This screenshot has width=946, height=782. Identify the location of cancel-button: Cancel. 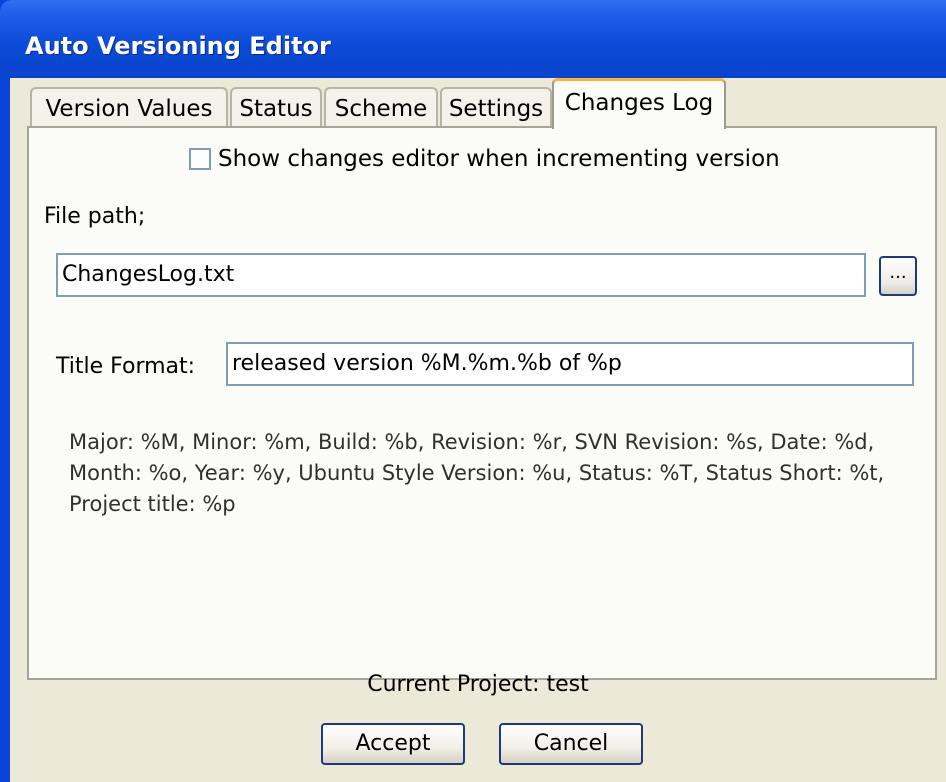
(571, 744).